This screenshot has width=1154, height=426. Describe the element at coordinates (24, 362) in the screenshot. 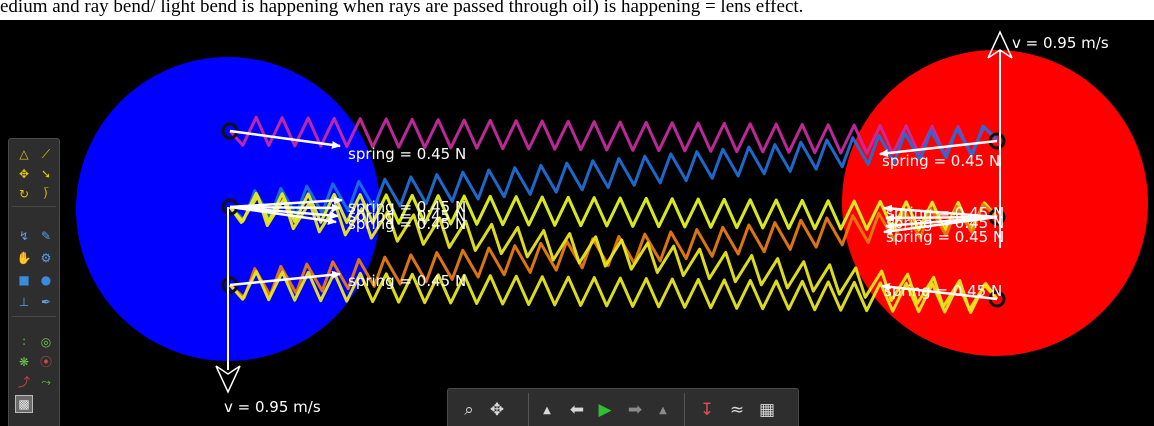

I see `thruster-tool-icon: ❋` at that location.